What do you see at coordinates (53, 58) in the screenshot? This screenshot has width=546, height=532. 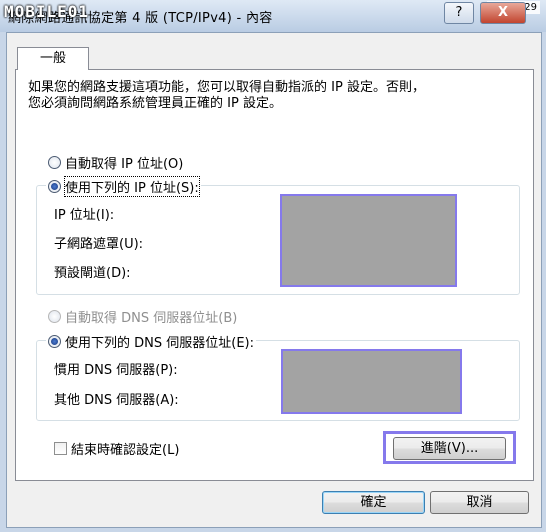 I see `tab-general: 一般` at bounding box center [53, 58].